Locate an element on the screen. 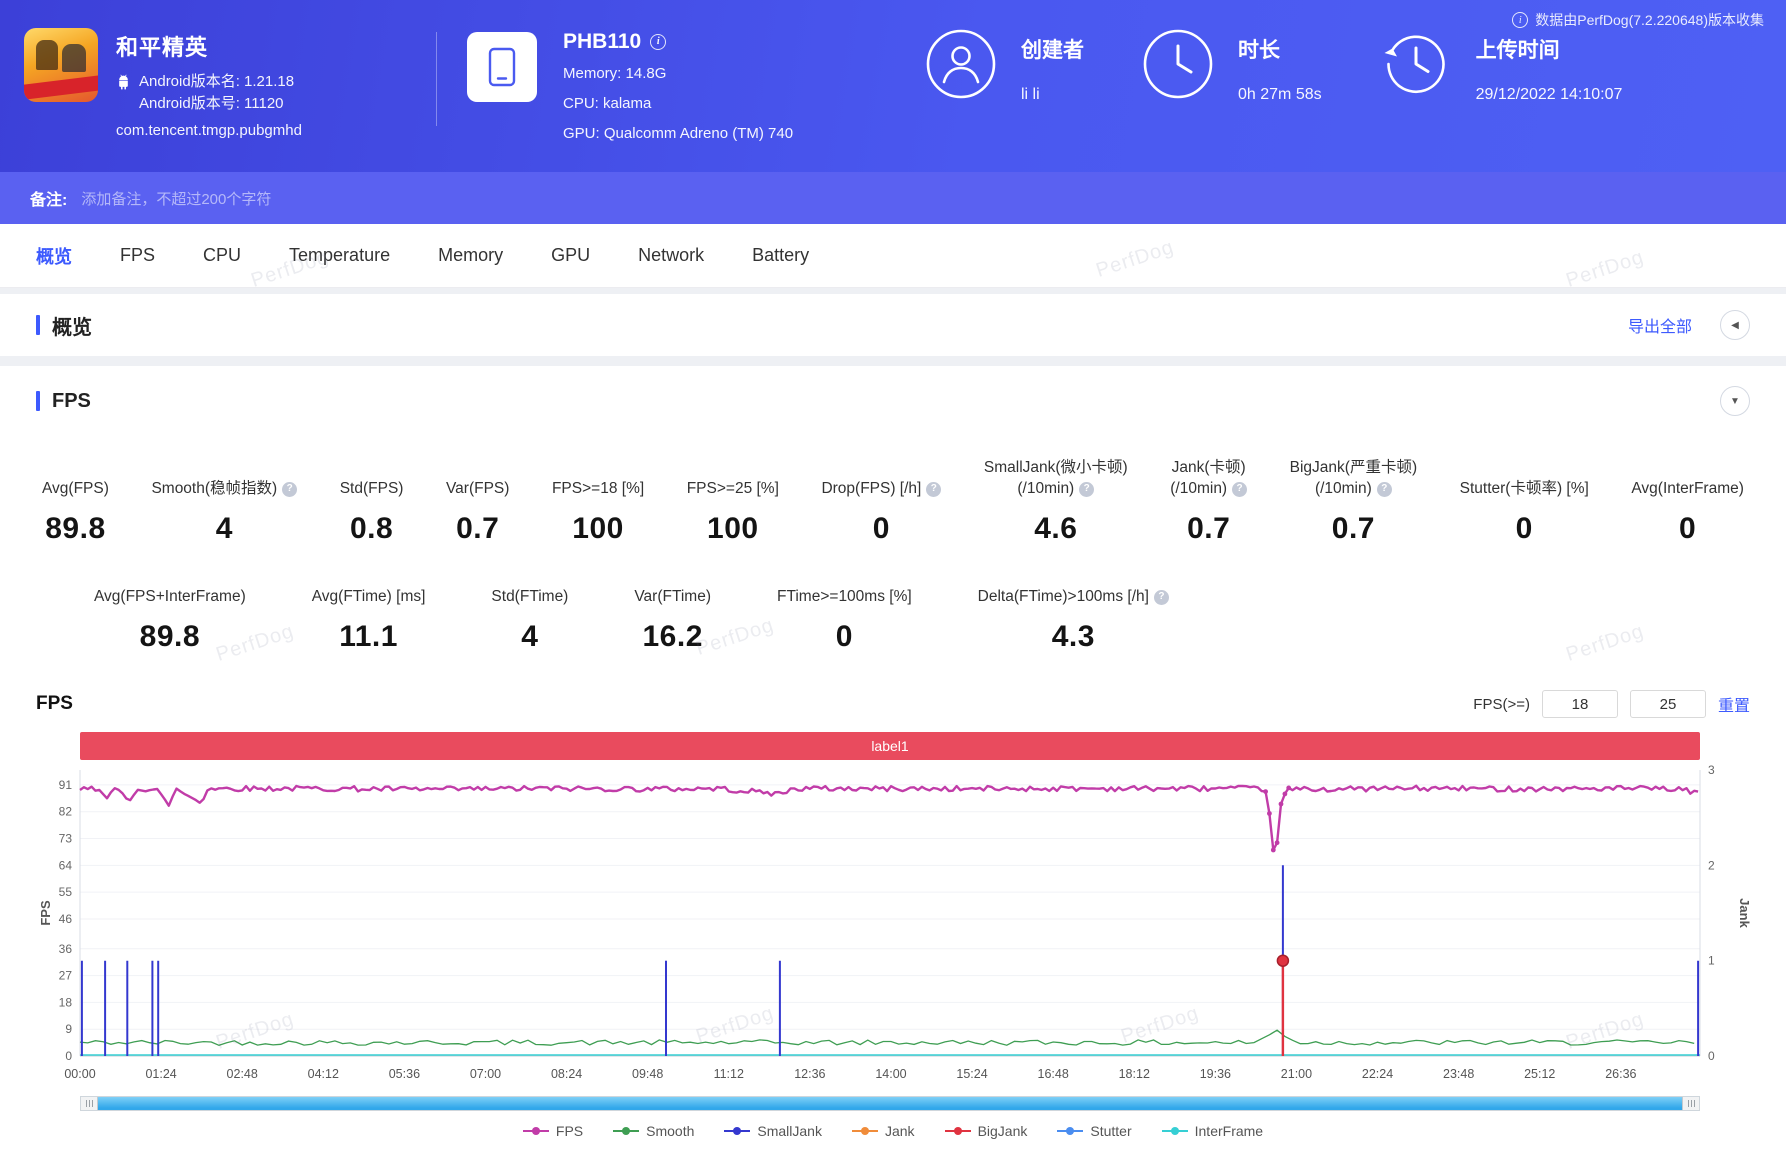 Image resolution: width=1786 pixels, height=1161 pixels. metric-label: Avg(InterFrame) is located at coordinates (1687, 489).